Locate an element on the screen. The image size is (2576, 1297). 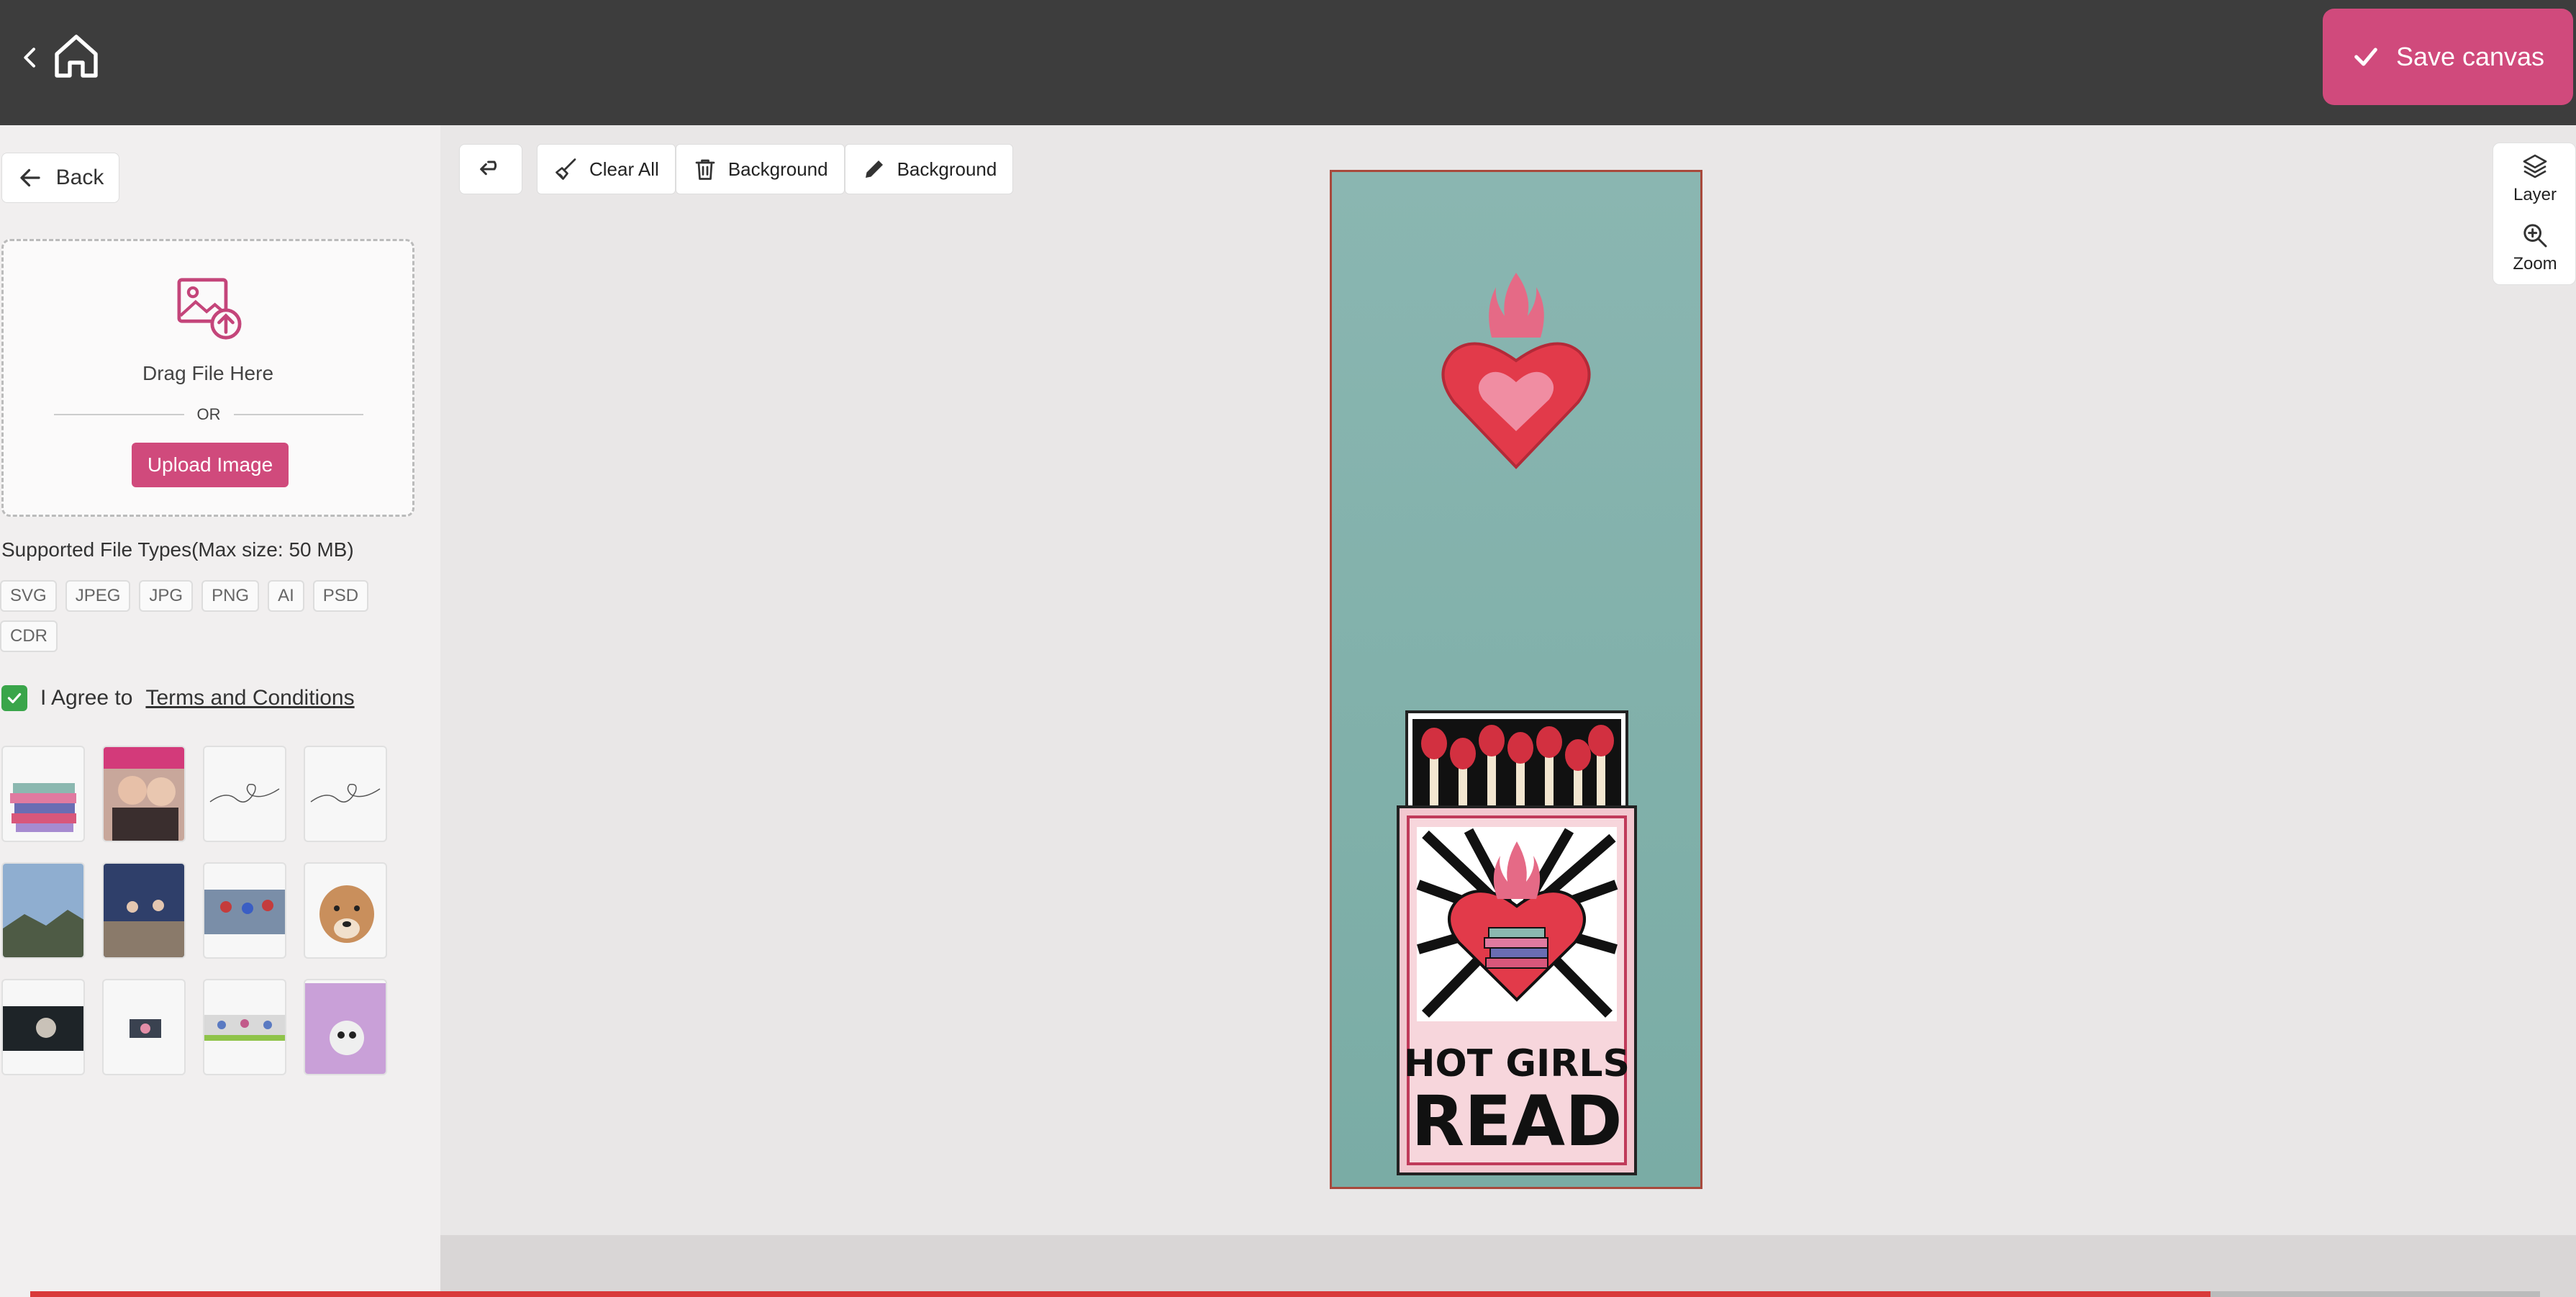
canvas-tools-panel: Layer Zoom is located at coordinates (2534, 214).